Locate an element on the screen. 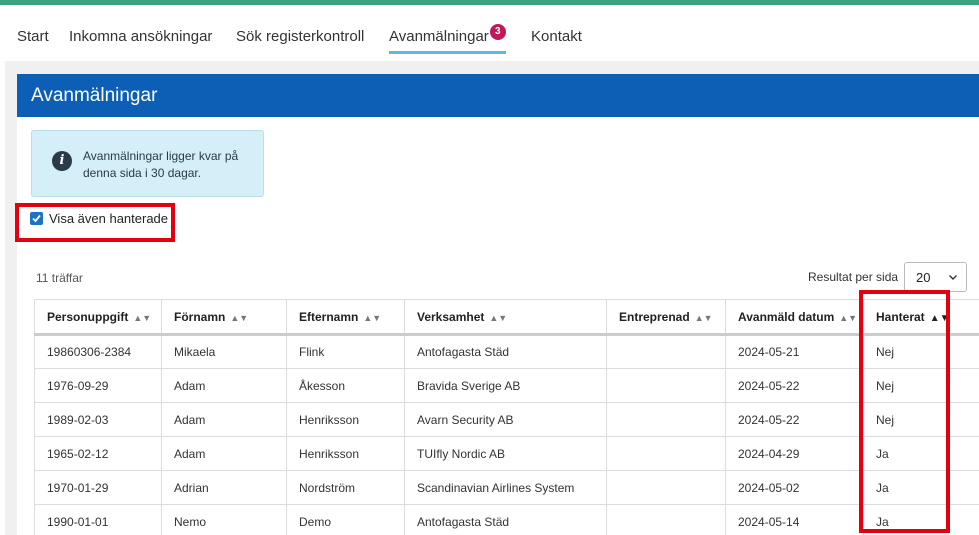  cell-verksamhet: TUIfly Nordic AB is located at coordinates (505, 453).